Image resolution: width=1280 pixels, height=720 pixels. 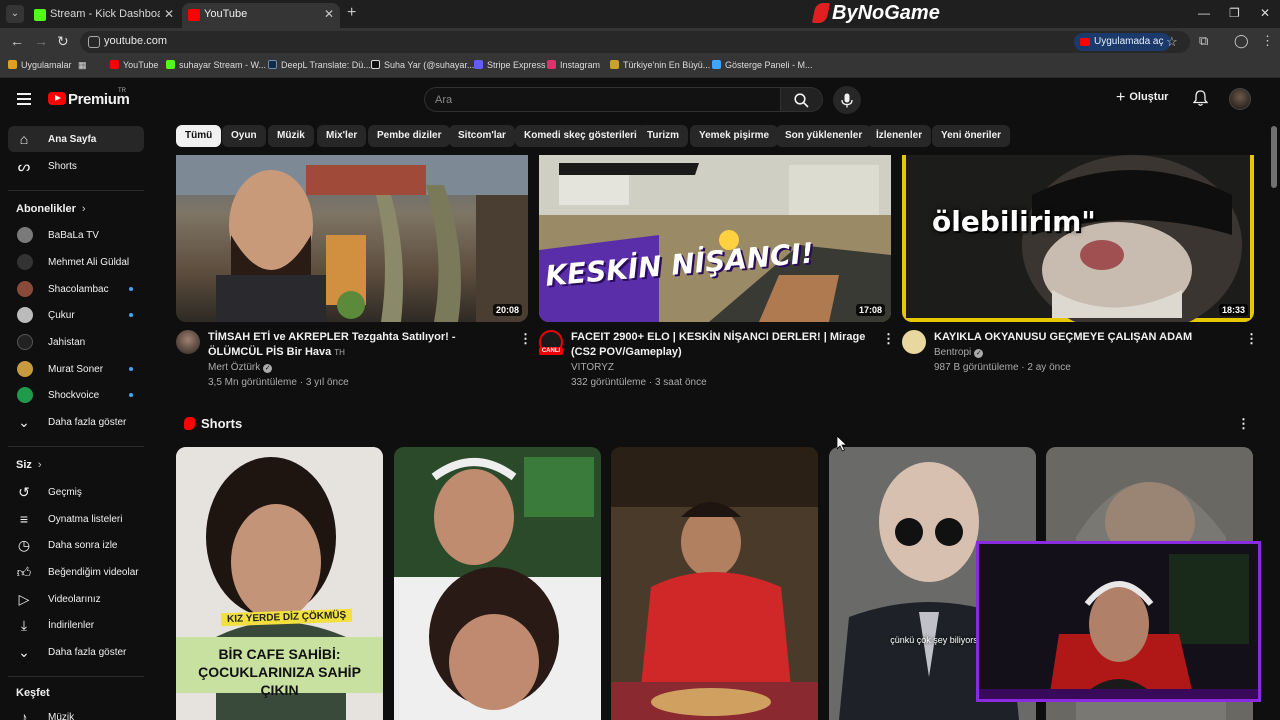 What do you see at coordinates (76, 262) in the screenshot?
I see `sidebar-item-subscription: Mehmet Ali Güldal` at bounding box center [76, 262].